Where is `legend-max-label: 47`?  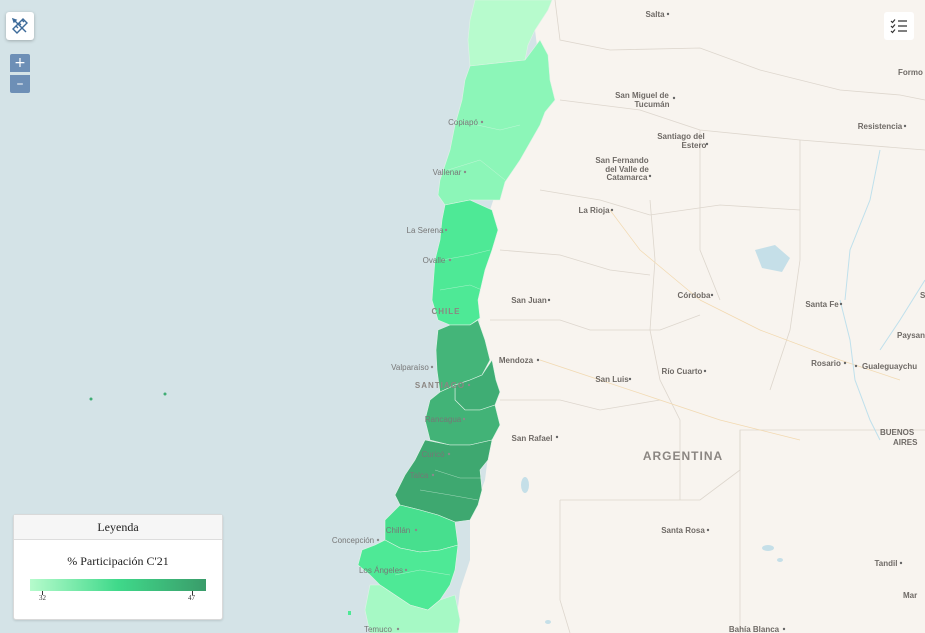
legend-max-label: 47 is located at coordinates (191, 598).